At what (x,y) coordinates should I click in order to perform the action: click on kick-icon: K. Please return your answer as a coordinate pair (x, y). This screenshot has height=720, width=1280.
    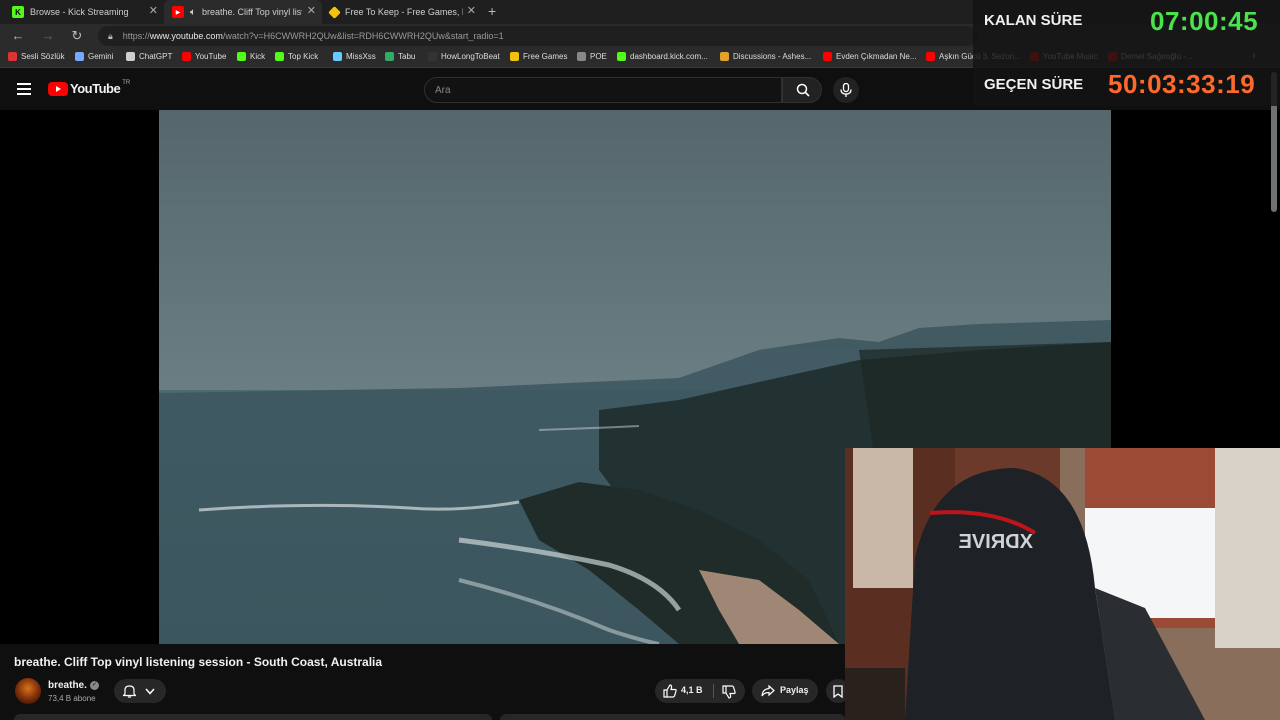
    Looking at the image, I should click on (18, 12).